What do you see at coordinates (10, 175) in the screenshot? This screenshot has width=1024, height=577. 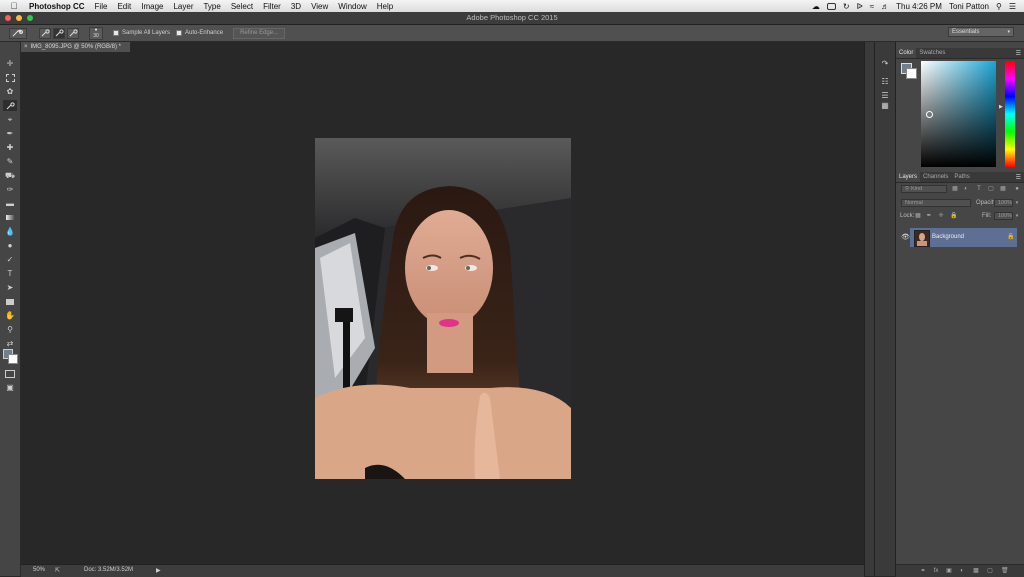 I see `clone-stamp-tool-icon: ⛟` at bounding box center [10, 175].